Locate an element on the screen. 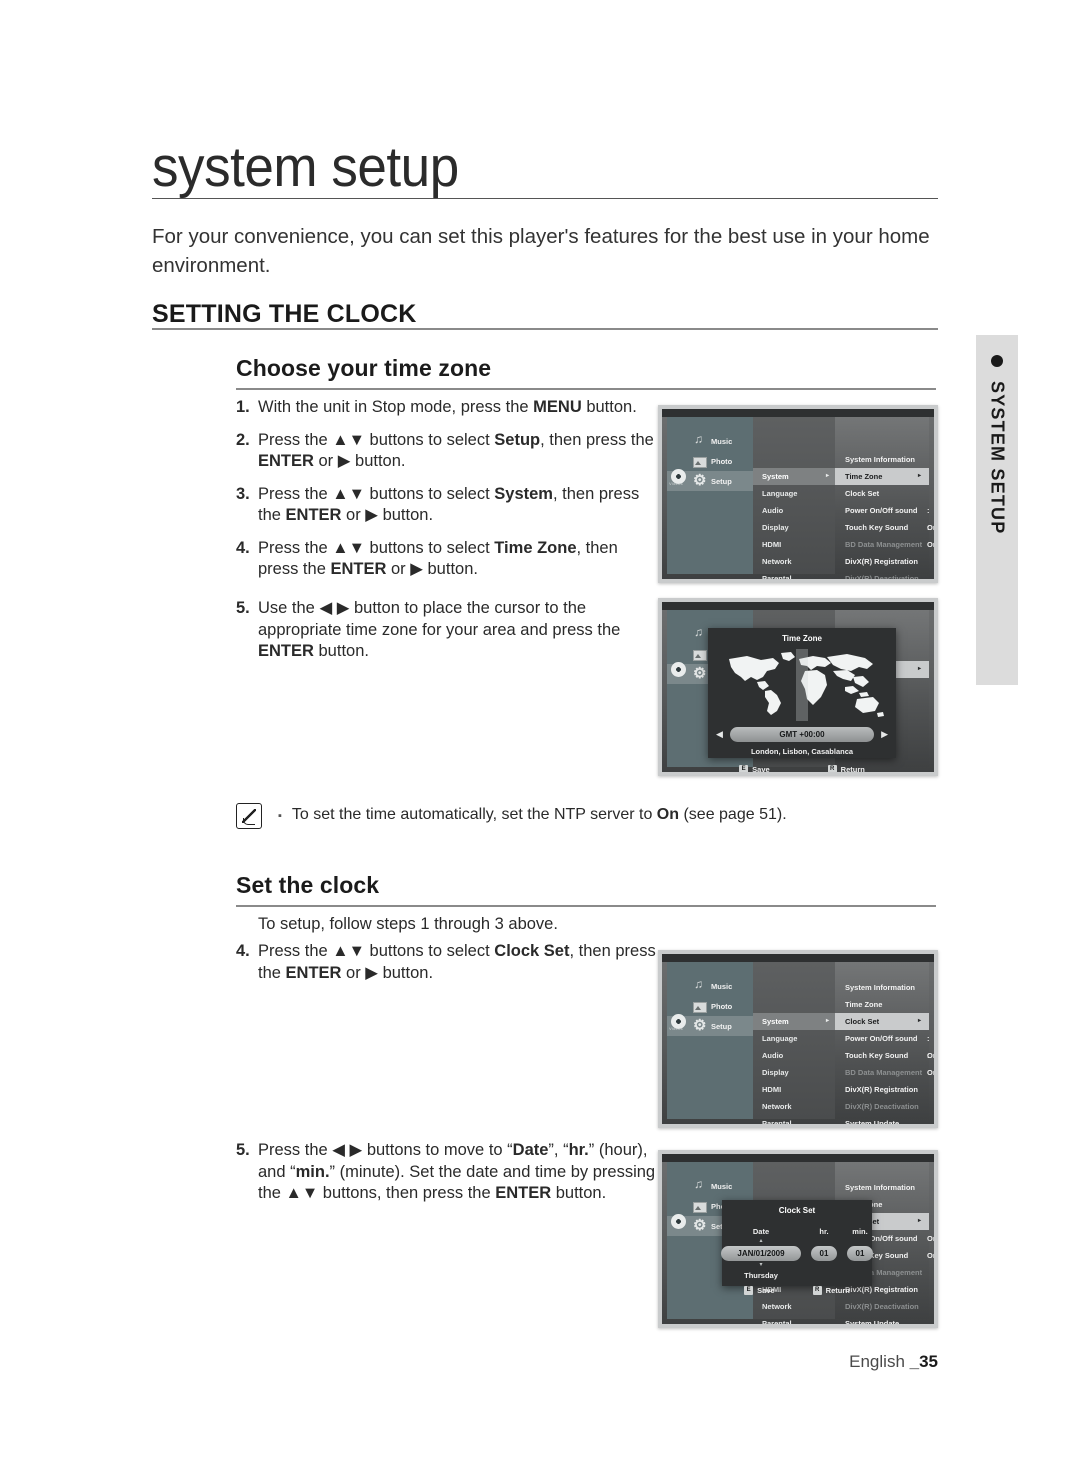 The image size is (1080, 1477). return-label: Return is located at coordinates (837, 1290).